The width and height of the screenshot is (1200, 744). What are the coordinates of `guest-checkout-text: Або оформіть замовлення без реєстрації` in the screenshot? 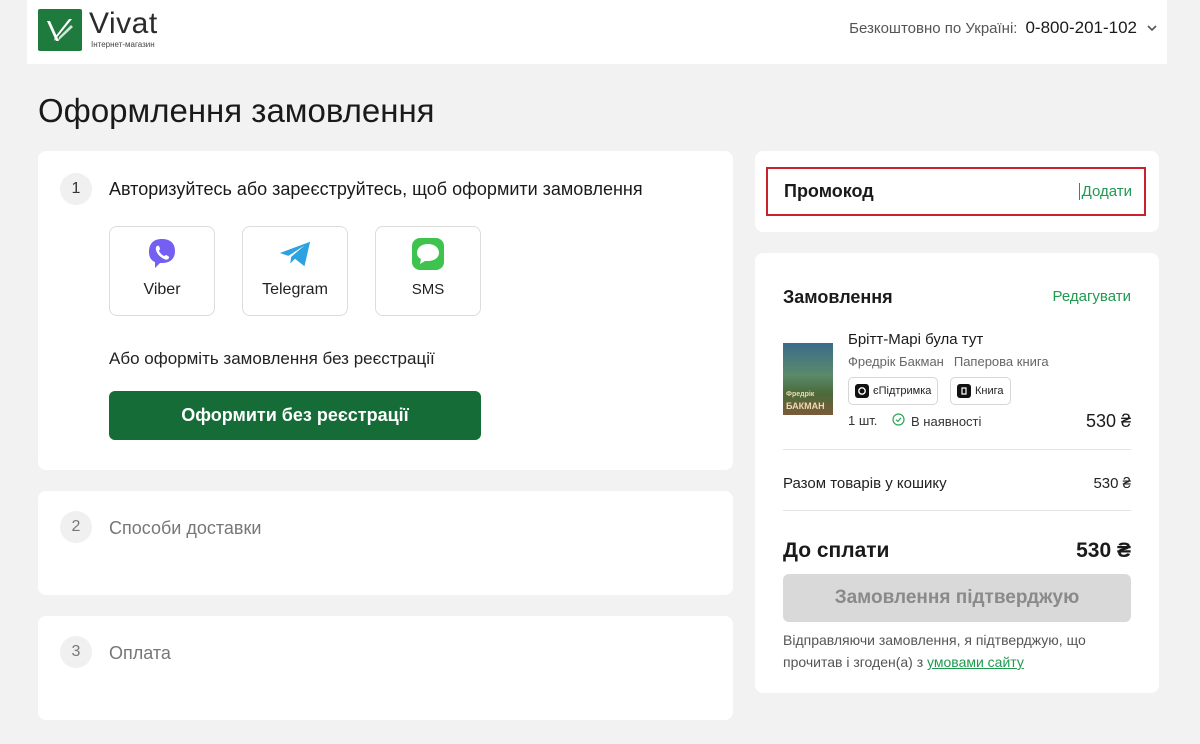 It's located at (272, 358).